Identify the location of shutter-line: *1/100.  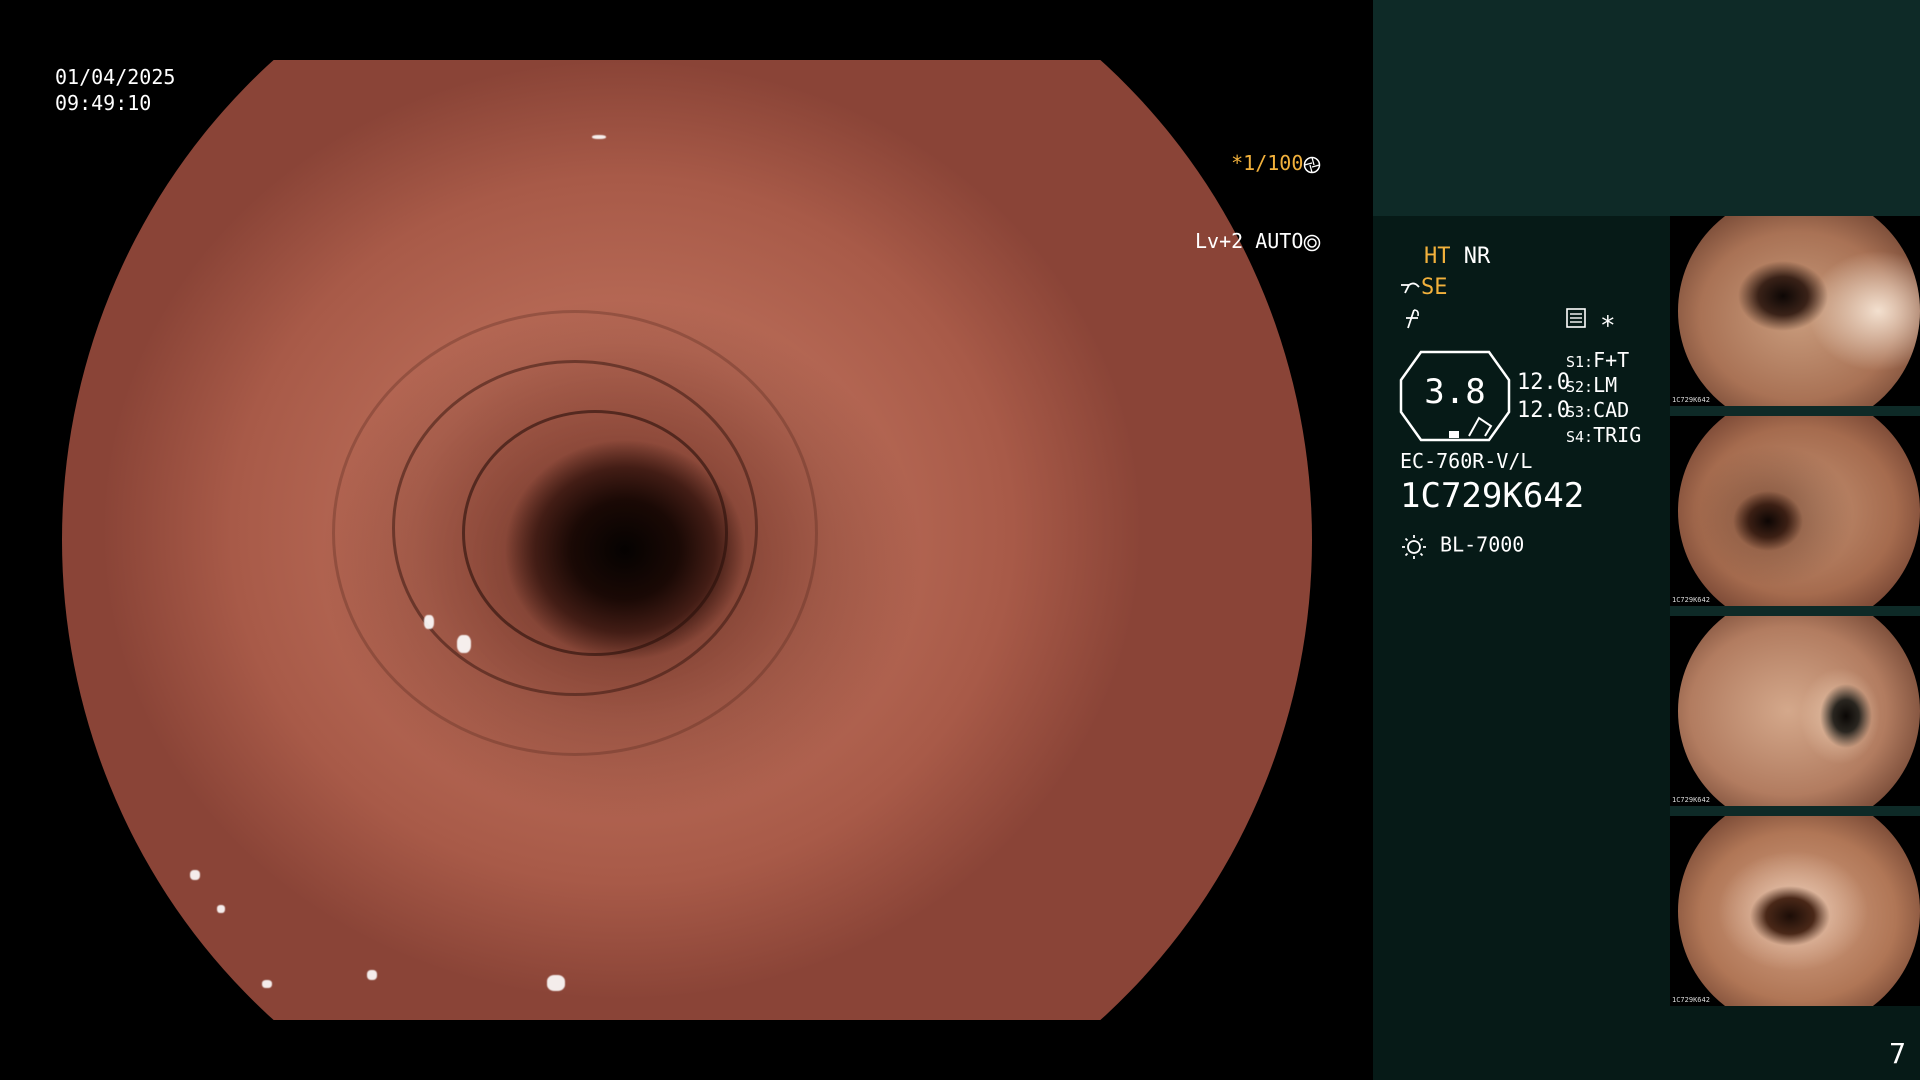
(1258, 163).